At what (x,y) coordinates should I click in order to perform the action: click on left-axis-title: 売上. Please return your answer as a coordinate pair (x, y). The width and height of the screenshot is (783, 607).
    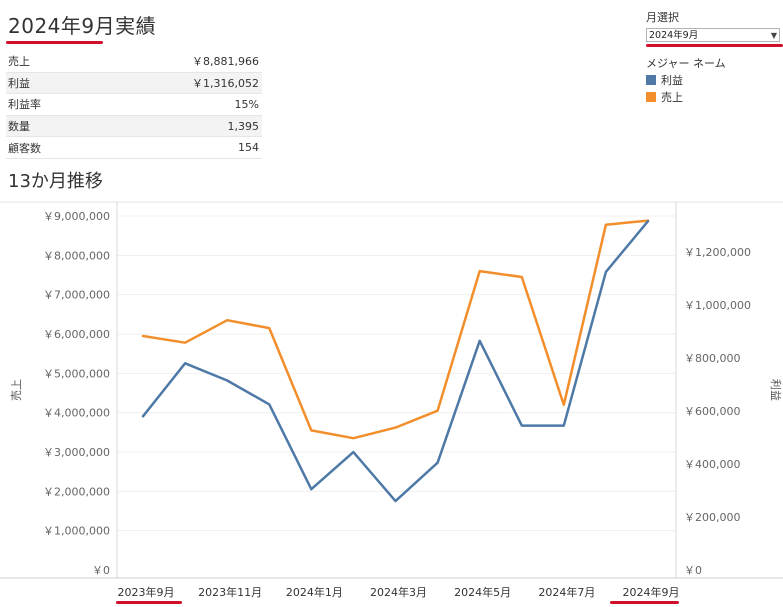
    Looking at the image, I should click on (16, 390).